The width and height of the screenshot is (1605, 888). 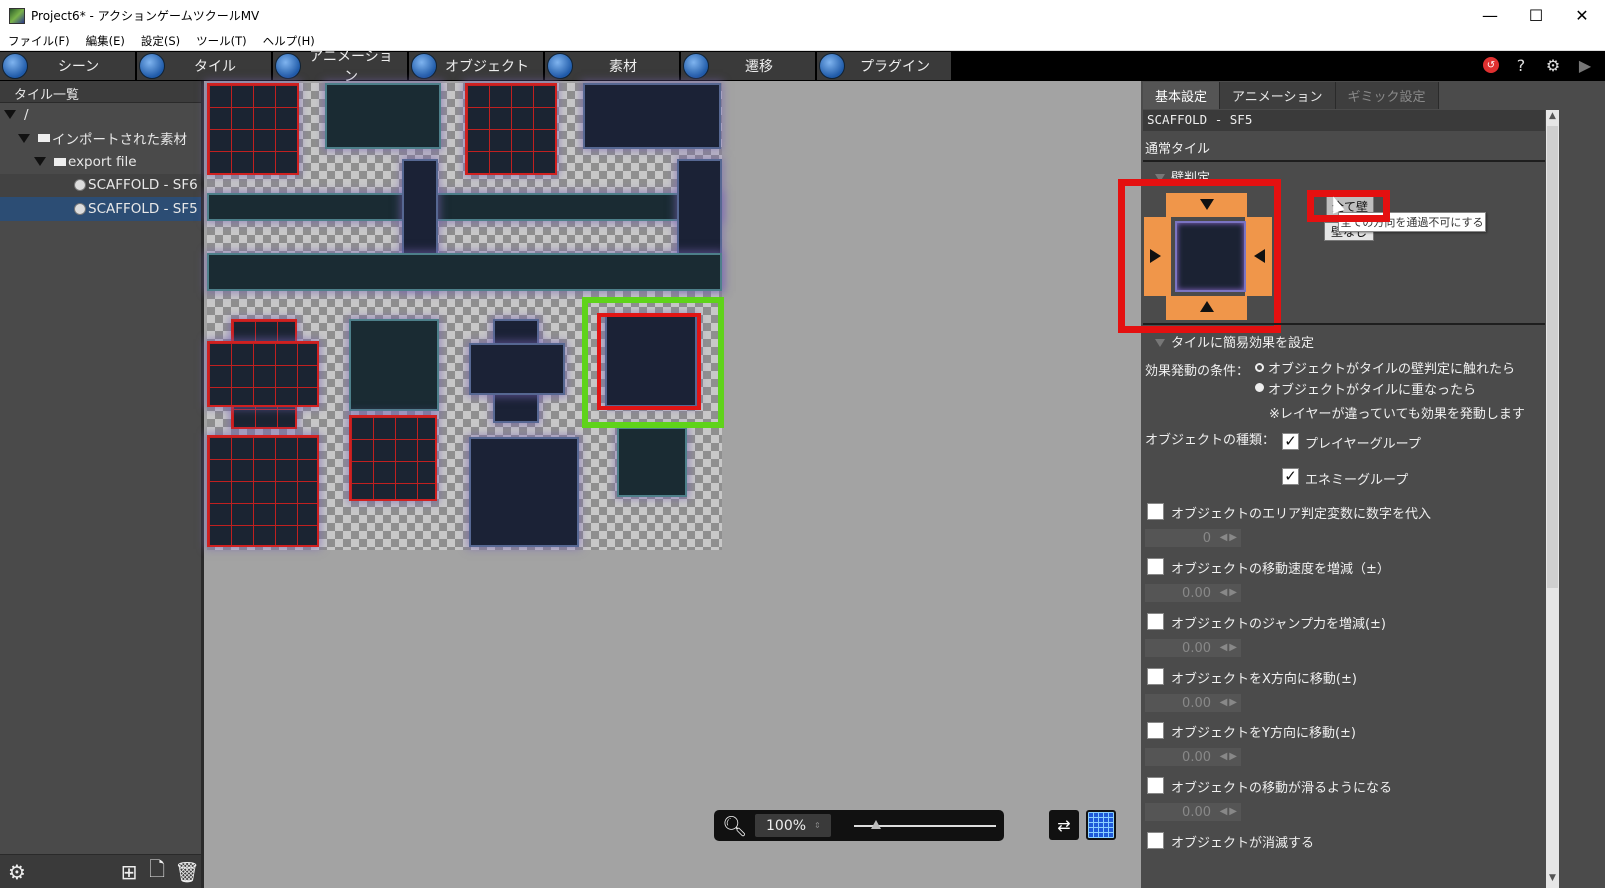 What do you see at coordinates (1193, 538) in the screenshot?
I see `effect-value-area-var: 0 ◀▶` at bounding box center [1193, 538].